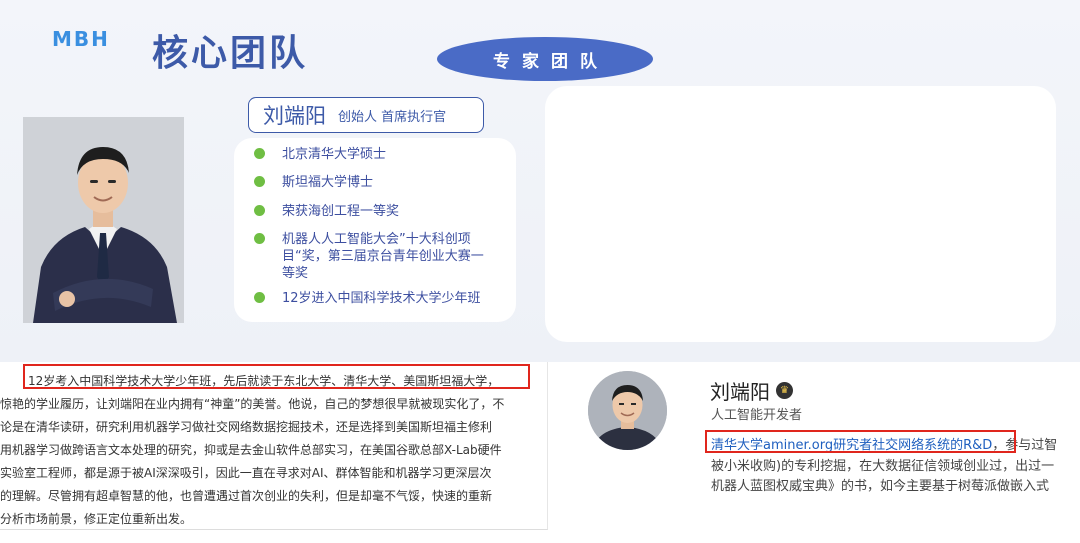  I want to click on credential-item: 荣获海创工程一等奖, so click(341, 211).